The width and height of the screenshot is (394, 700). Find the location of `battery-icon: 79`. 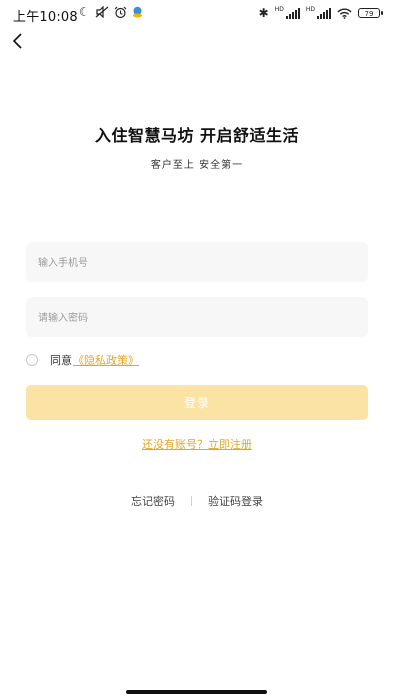

battery-icon: 79 is located at coordinates (370, 13).